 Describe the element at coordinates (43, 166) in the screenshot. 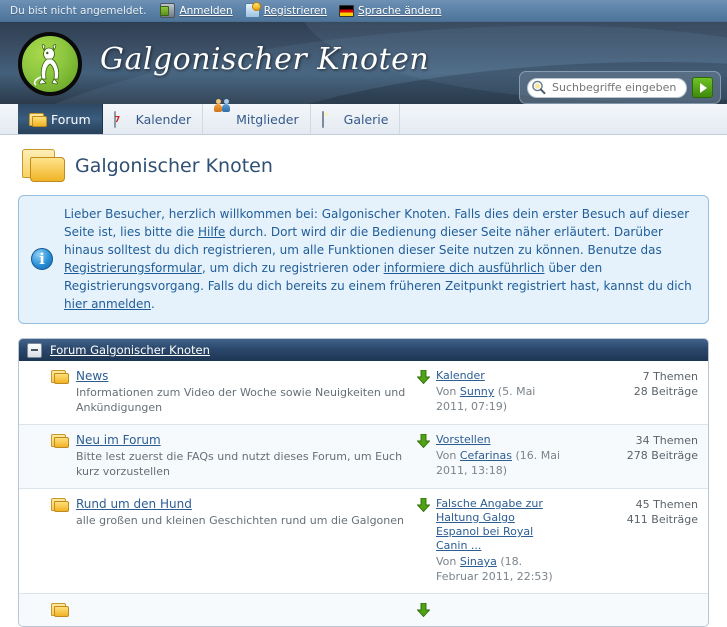

I see `open-folders-icon` at that location.